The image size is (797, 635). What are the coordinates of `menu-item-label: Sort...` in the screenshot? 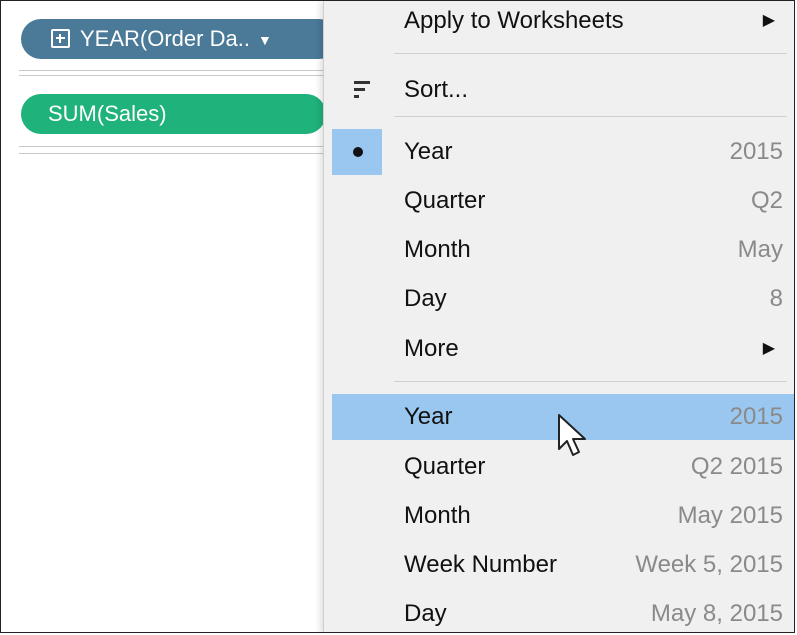 It's located at (436, 89).